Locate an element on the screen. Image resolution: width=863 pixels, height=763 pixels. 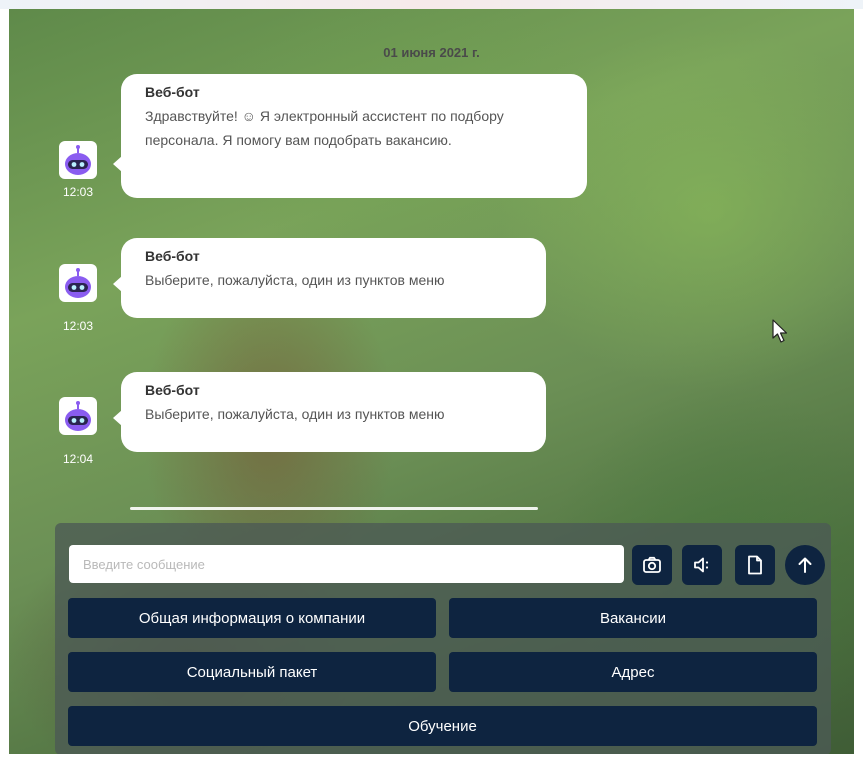
send-button is located at coordinates (805, 565).